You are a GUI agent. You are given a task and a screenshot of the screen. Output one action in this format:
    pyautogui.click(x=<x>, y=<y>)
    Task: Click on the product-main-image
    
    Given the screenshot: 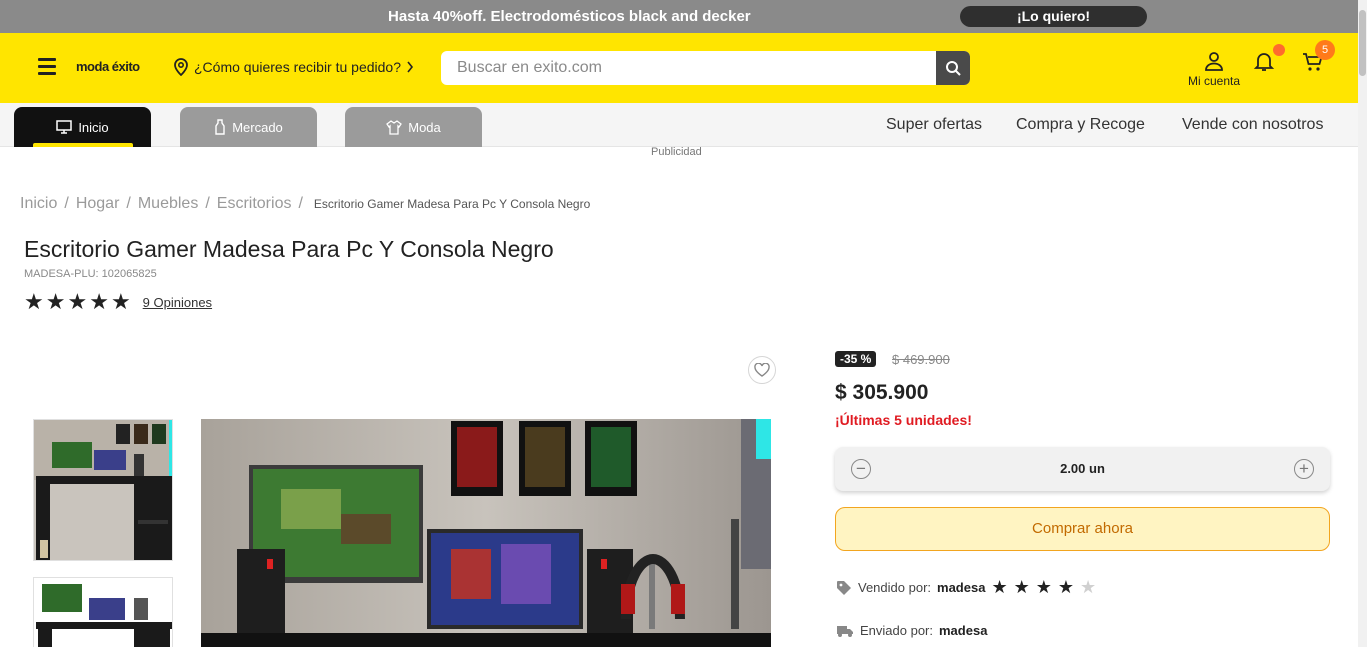 What is the action you would take?
    pyautogui.click(x=486, y=533)
    